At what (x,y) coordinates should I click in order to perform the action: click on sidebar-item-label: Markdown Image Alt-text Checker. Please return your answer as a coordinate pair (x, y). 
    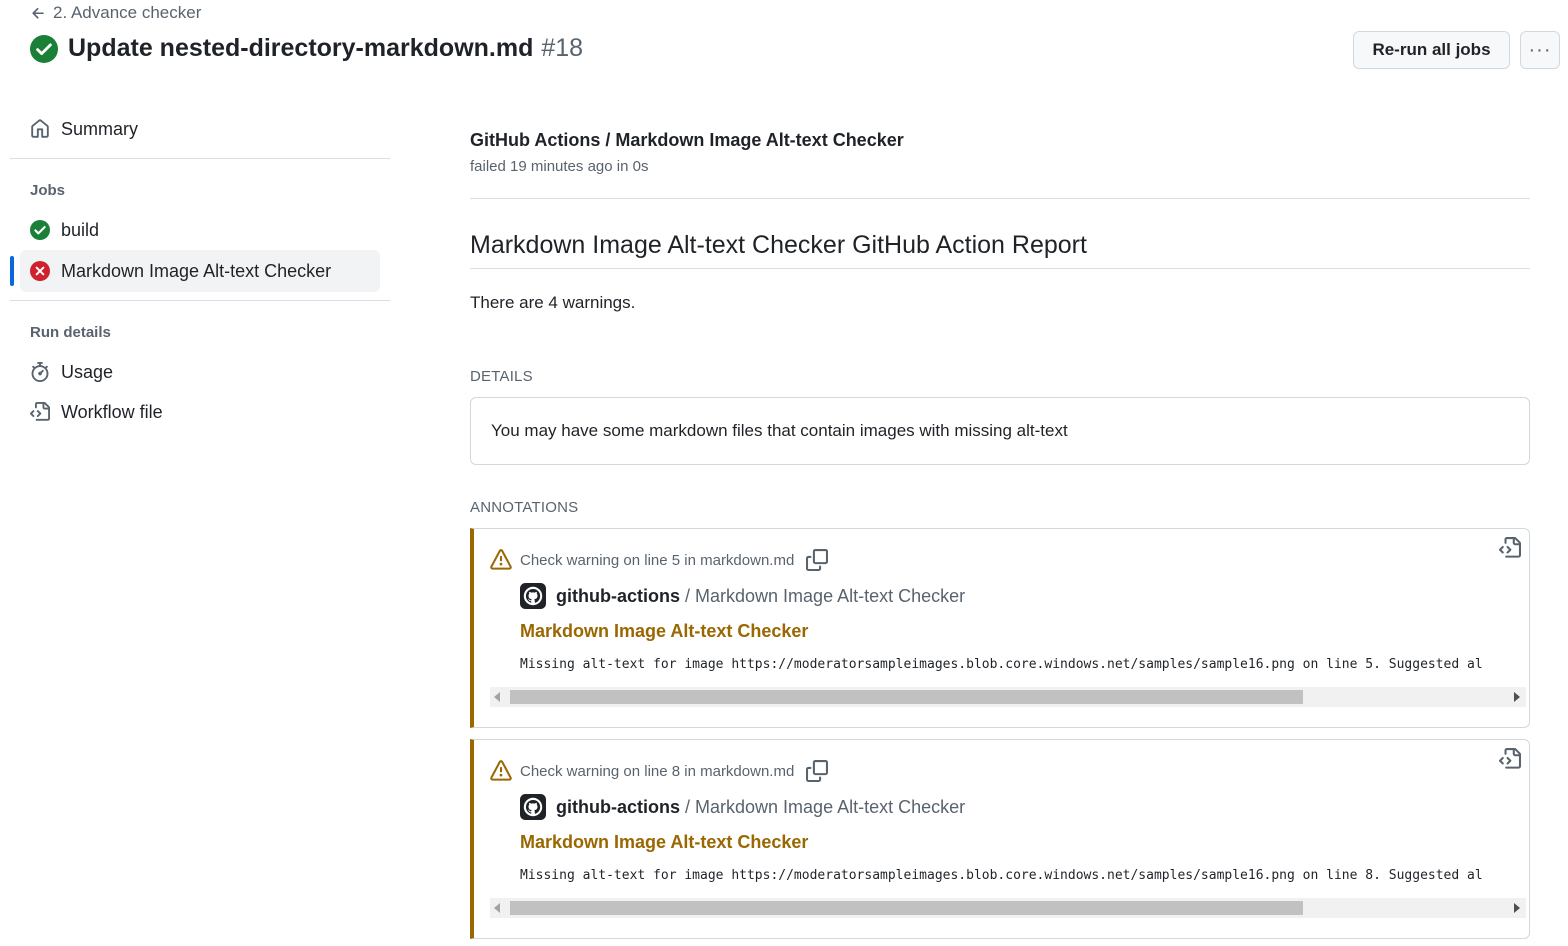
    Looking at the image, I should click on (196, 270).